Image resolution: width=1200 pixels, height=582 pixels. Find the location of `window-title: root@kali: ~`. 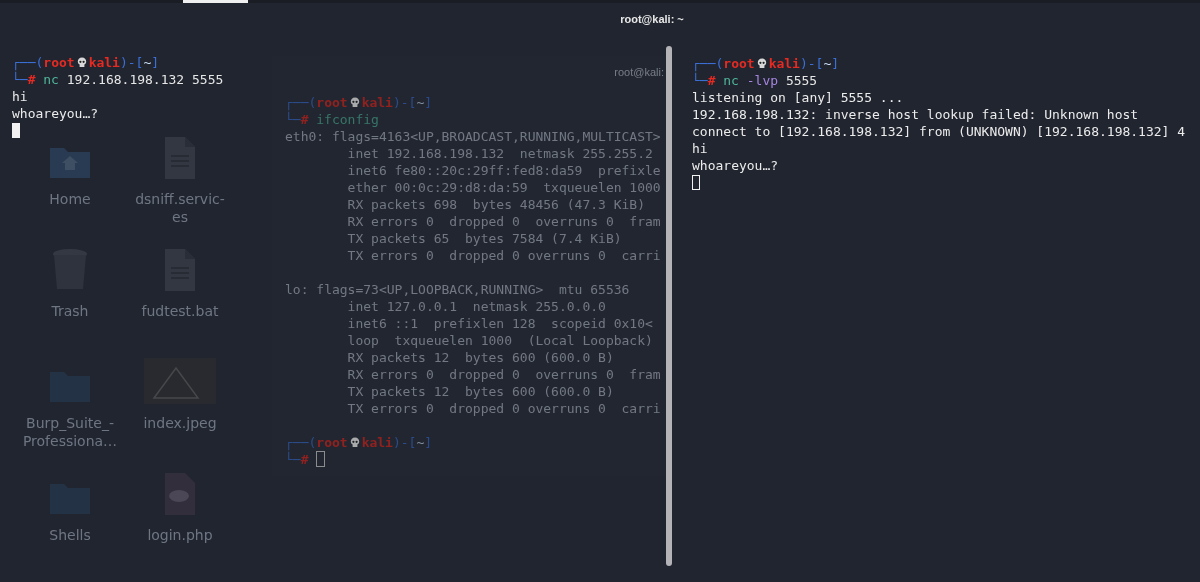

window-title: root@kali: ~ is located at coordinates (652, 18).